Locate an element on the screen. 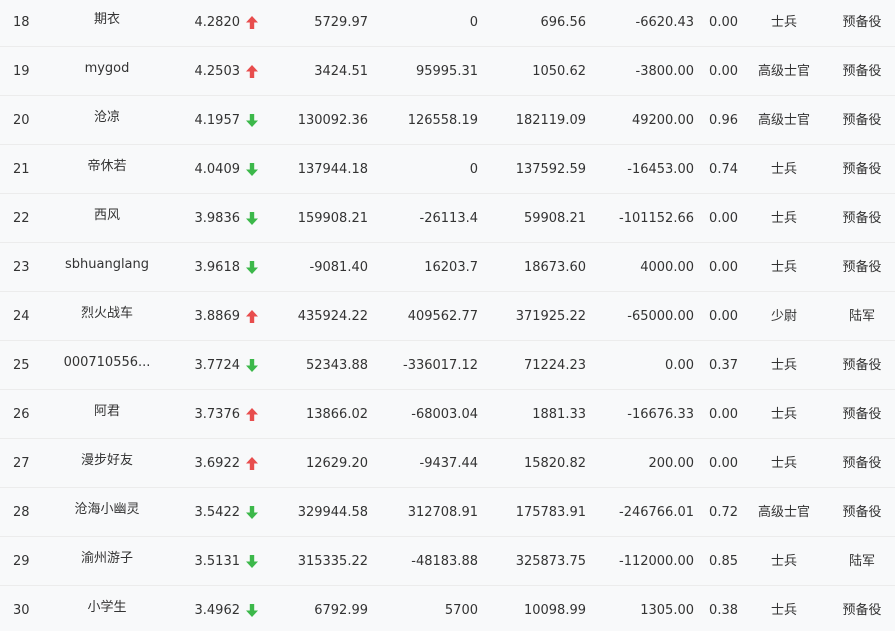 The height and width of the screenshot is (631, 895). value-4: -246766.01 is located at coordinates (656, 512).